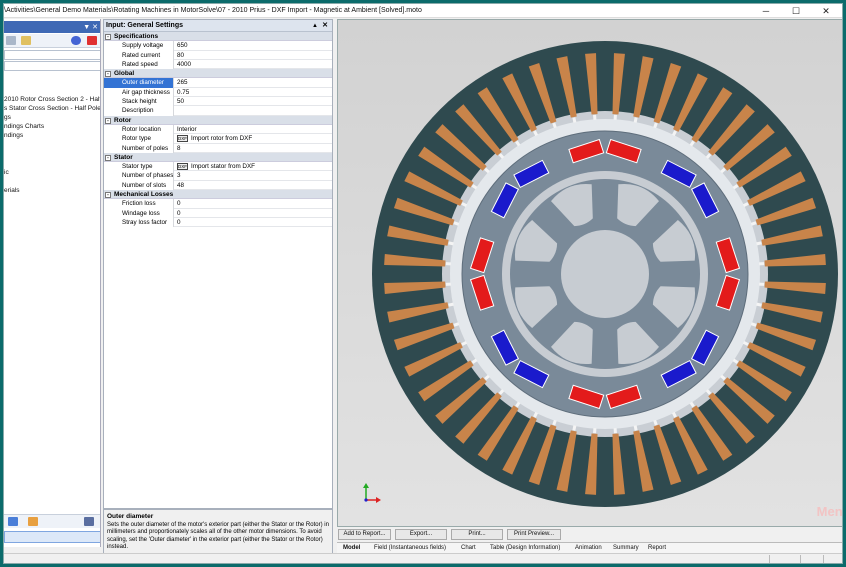  What do you see at coordinates (253, 166) in the screenshot?
I see `property-value: DXF Import stator from DXF` at bounding box center [253, 166].